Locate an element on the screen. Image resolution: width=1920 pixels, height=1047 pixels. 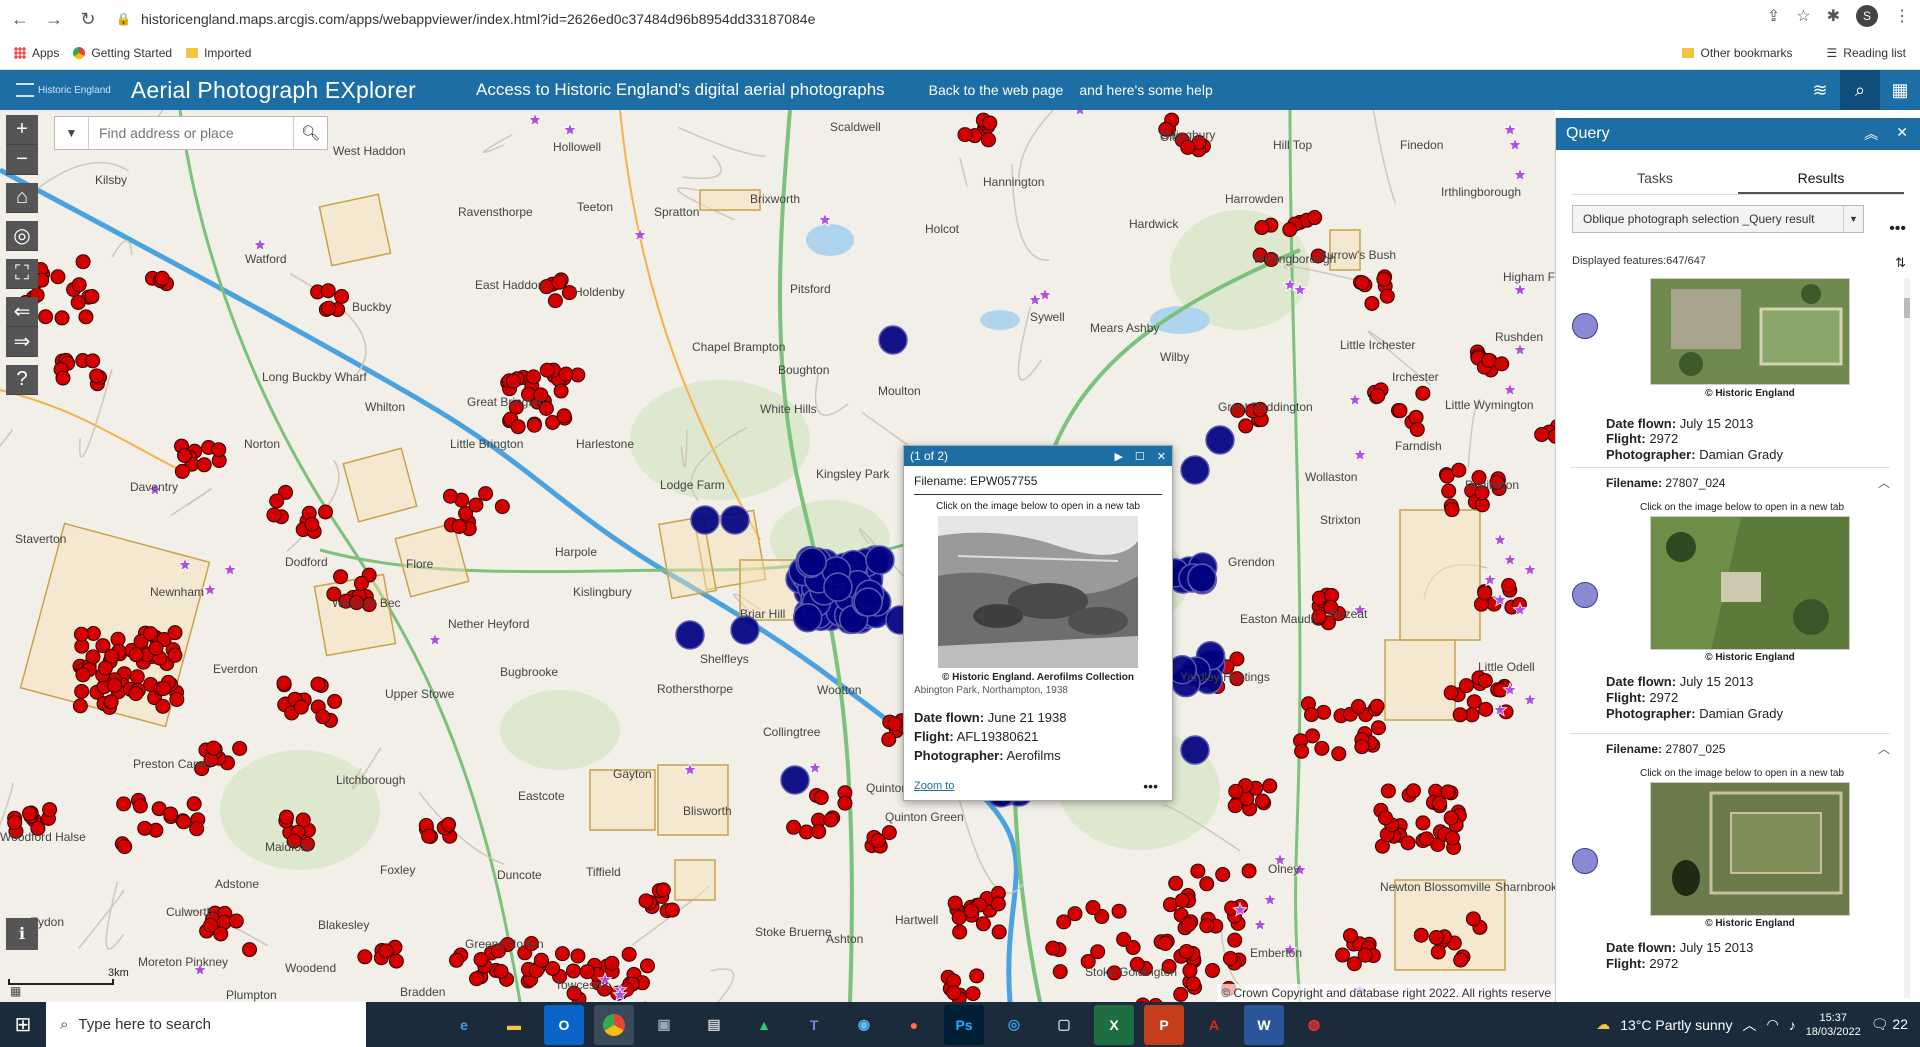
results-scrollbar is located at coordinates (1907, 638).